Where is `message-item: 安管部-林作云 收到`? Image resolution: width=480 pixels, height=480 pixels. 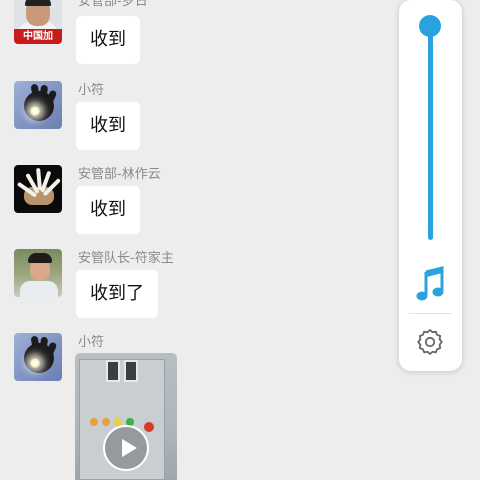
message-item: 安管部-林作云 收到 is located at coordinates (94, 199).